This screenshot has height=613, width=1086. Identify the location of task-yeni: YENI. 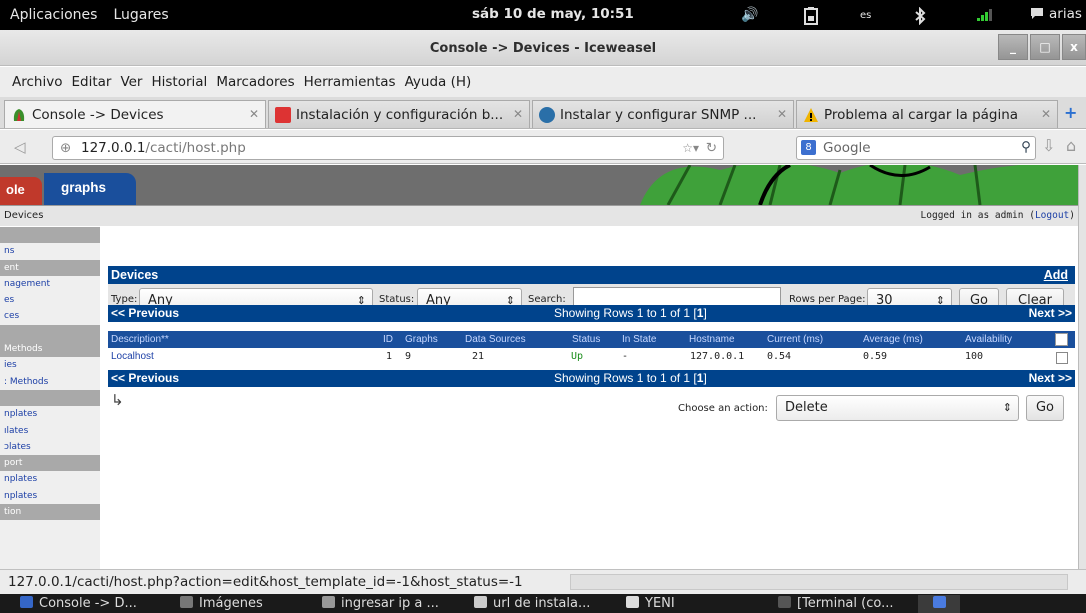
(650, 604).